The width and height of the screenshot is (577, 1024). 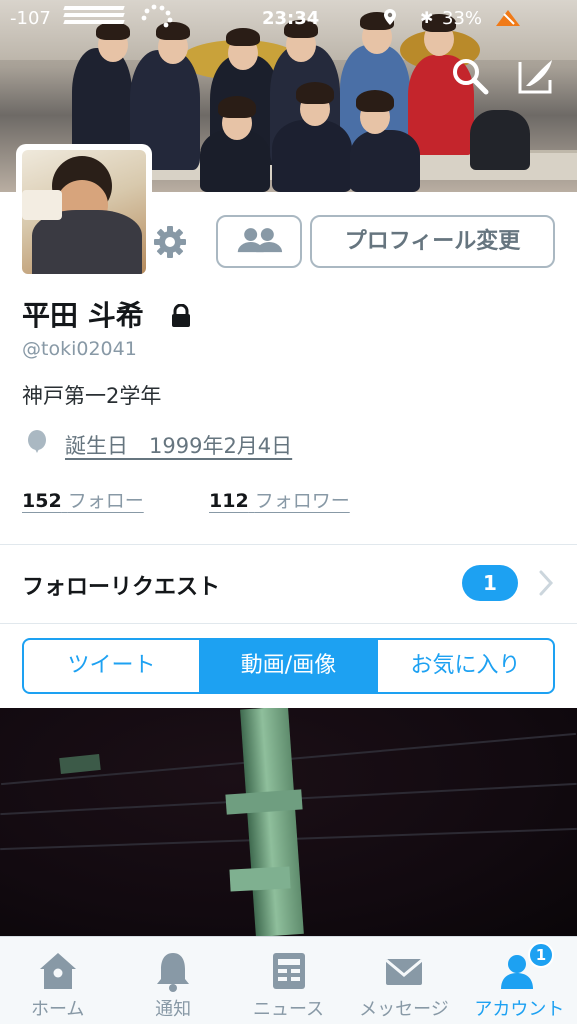 I want to click on utility-pole, so click(x=272, y=822).